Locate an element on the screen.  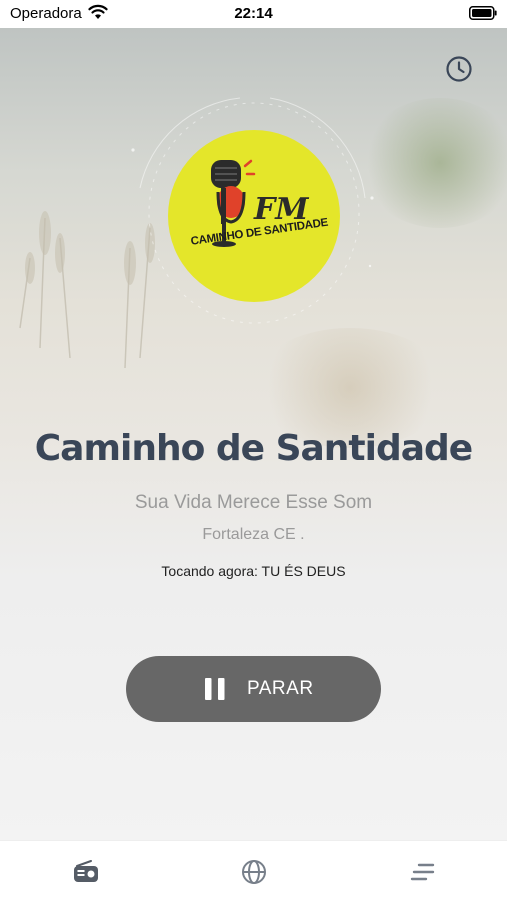
globe-icon is located at coordinates (254, 872).